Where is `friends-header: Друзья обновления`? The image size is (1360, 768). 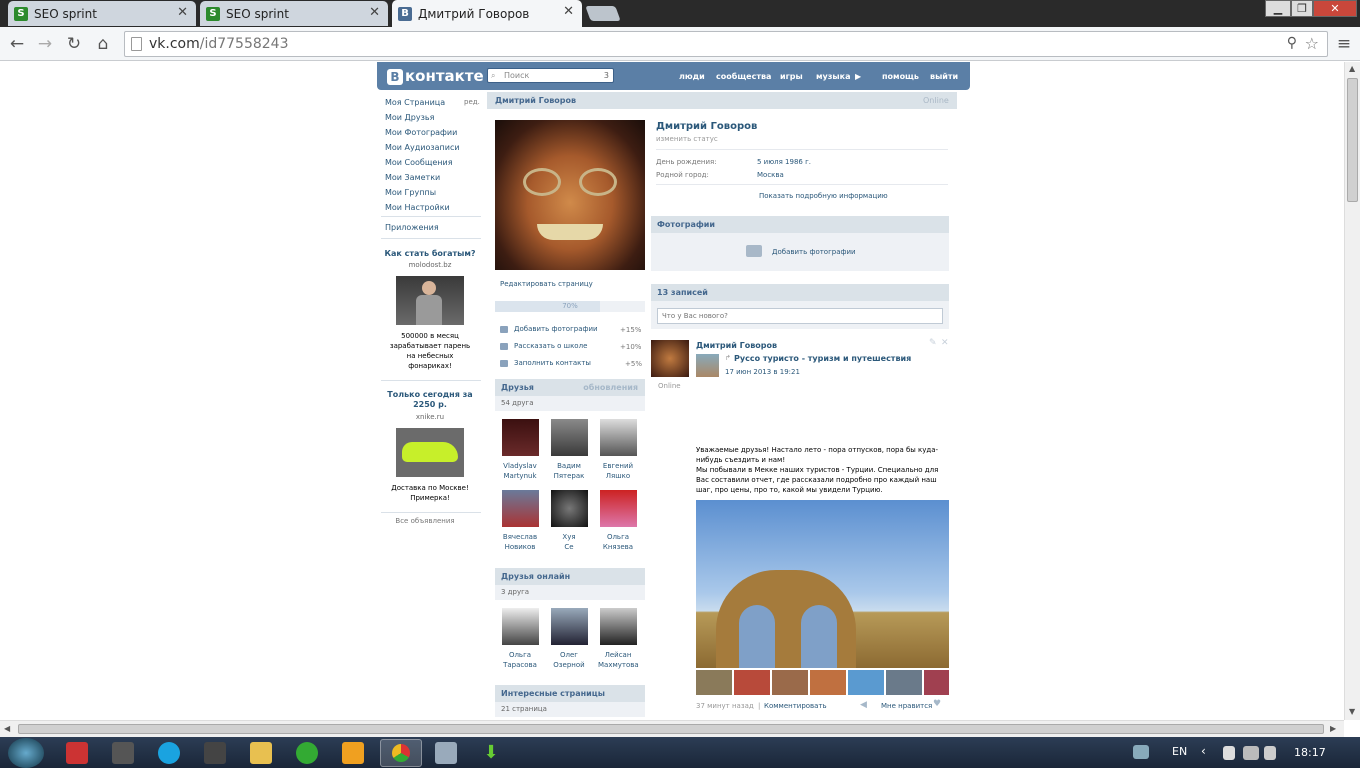 friends-header: Друзья обновления is located at coordinates (570, 387).